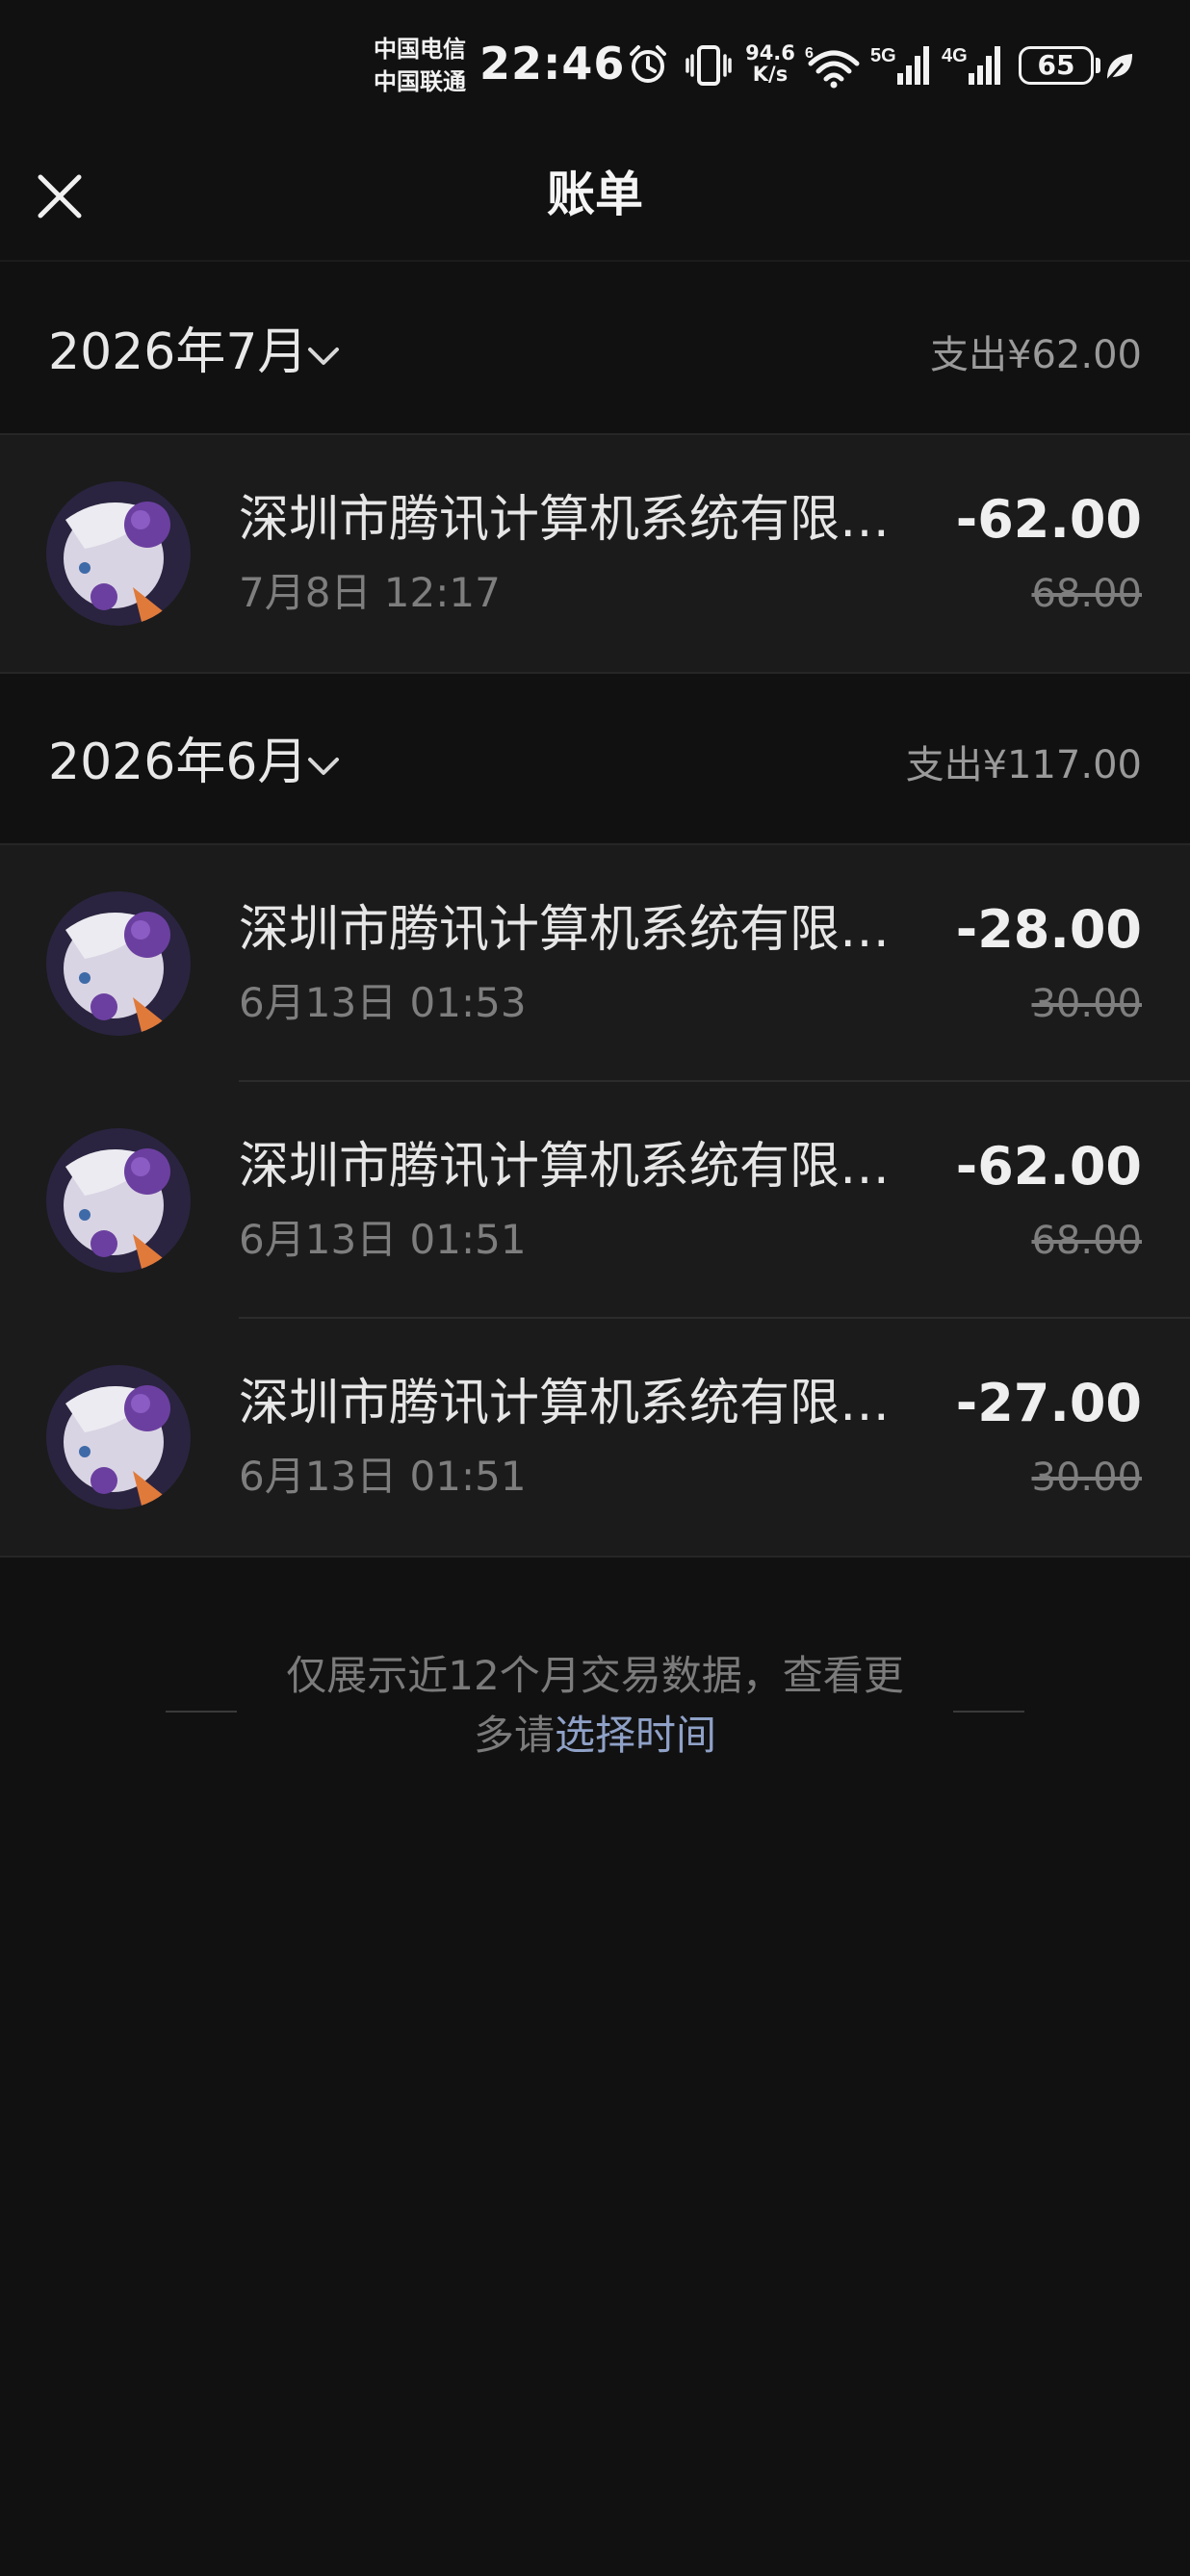 This screenshot has width=1190, height=2576. Describe the element at coordinates (770, 53) in the screenshot. I see `network-speed-value: 94.6` at that location.